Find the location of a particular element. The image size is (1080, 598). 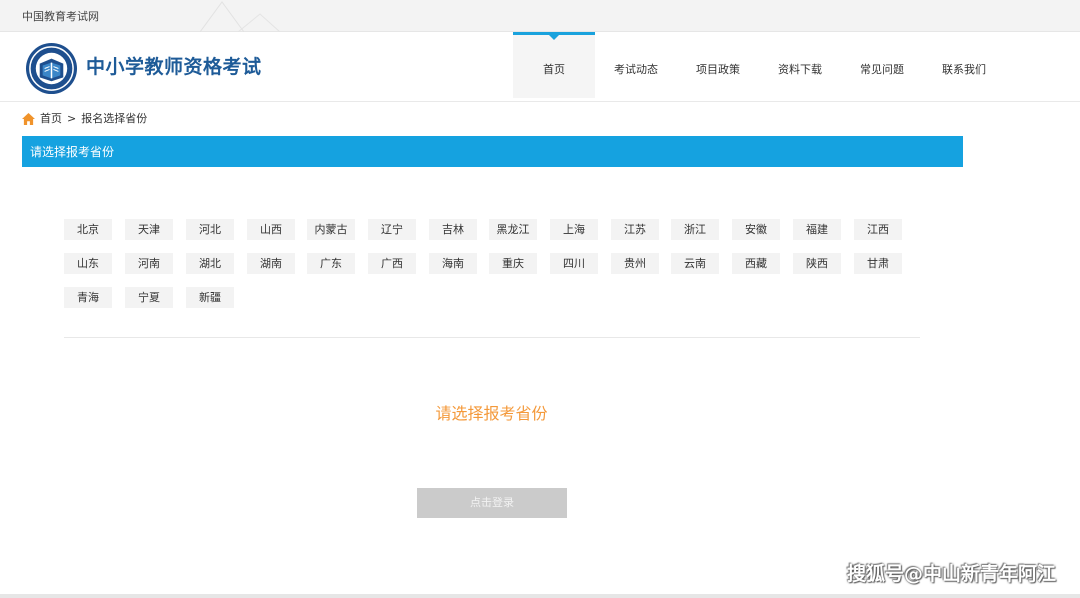

nav-label: 考试动态 is located at coordinates (636, 69).